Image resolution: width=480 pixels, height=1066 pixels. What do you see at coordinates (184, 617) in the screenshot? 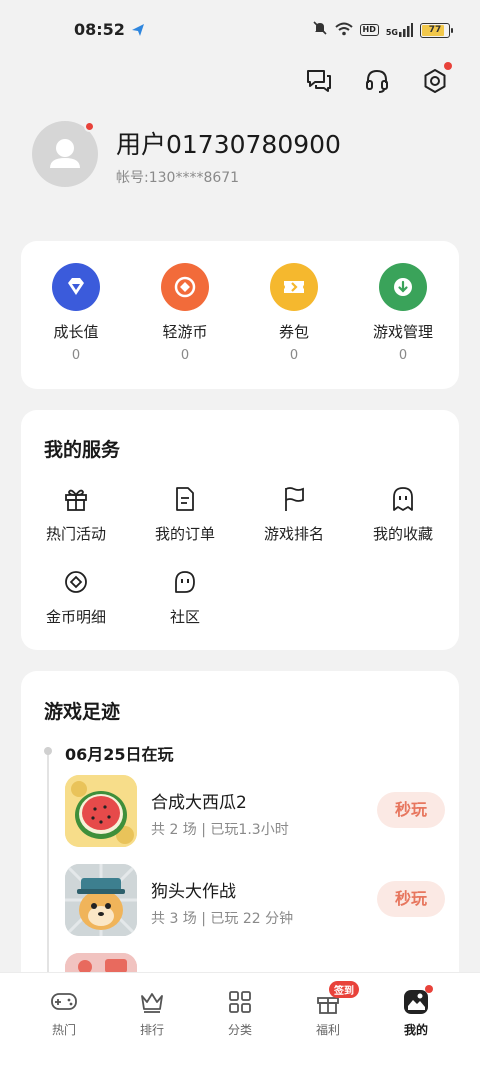
I see `service-label: 社区` at bounding box center [184, 617].